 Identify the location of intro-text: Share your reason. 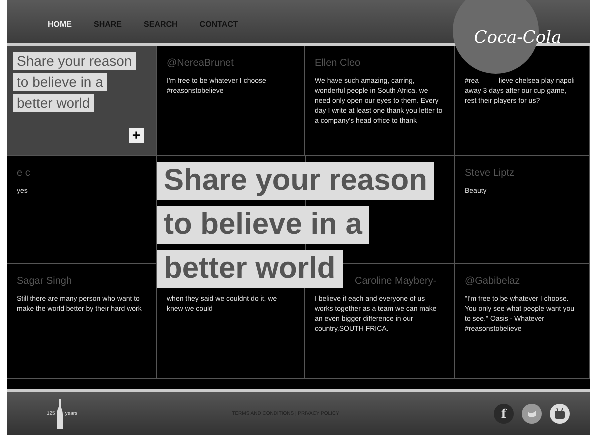
(74, 61).